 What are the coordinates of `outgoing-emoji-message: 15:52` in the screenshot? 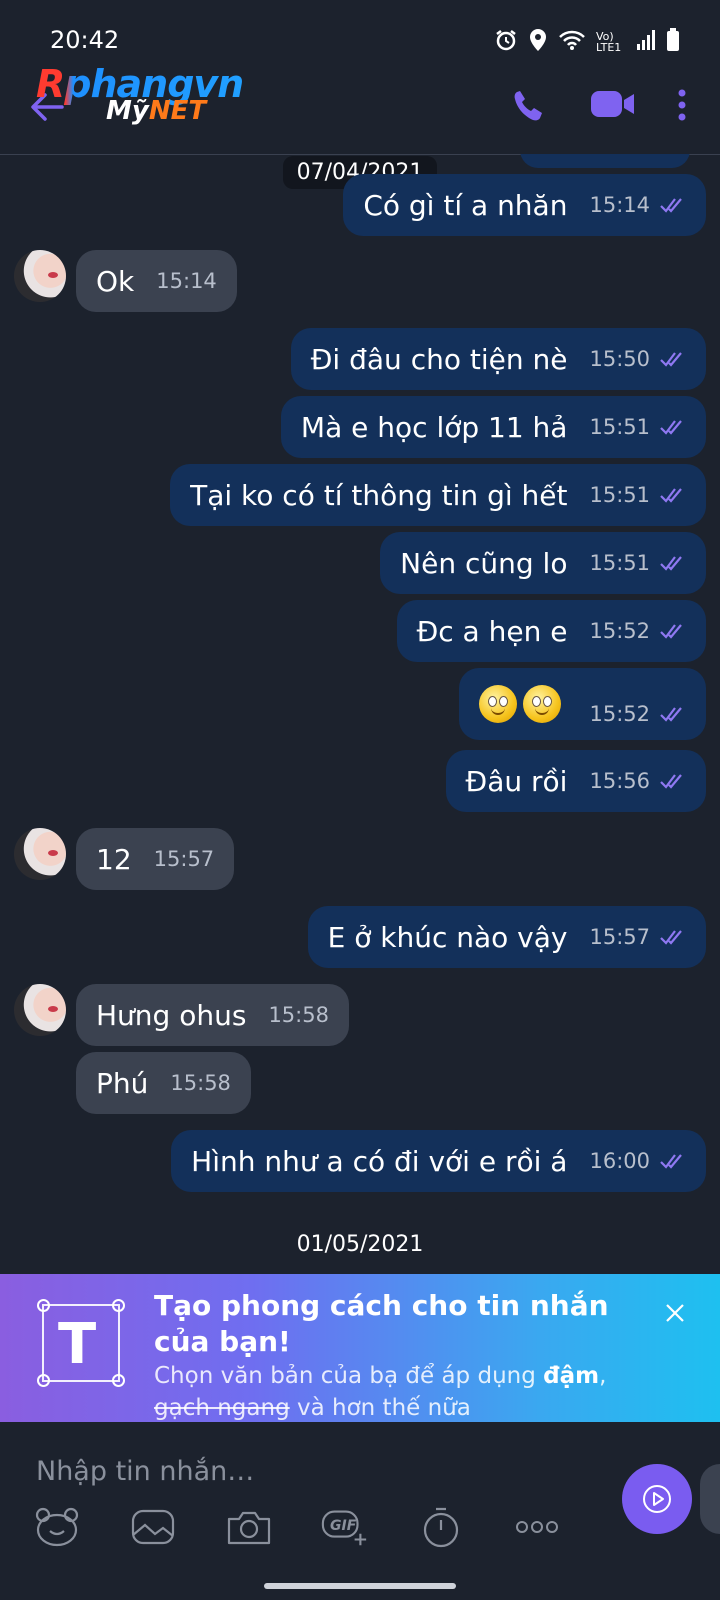 It's located at (582, 704).